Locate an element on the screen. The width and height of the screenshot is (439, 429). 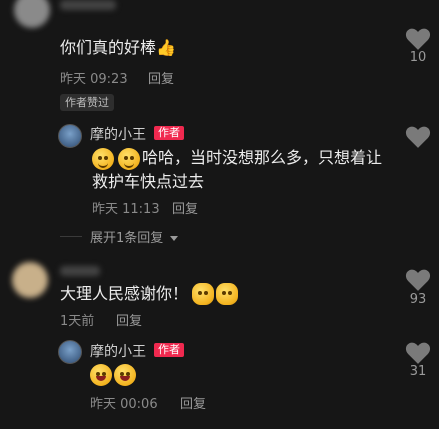
comment-text: 你们真的好棒👍 is located at coordinates (118, 48).